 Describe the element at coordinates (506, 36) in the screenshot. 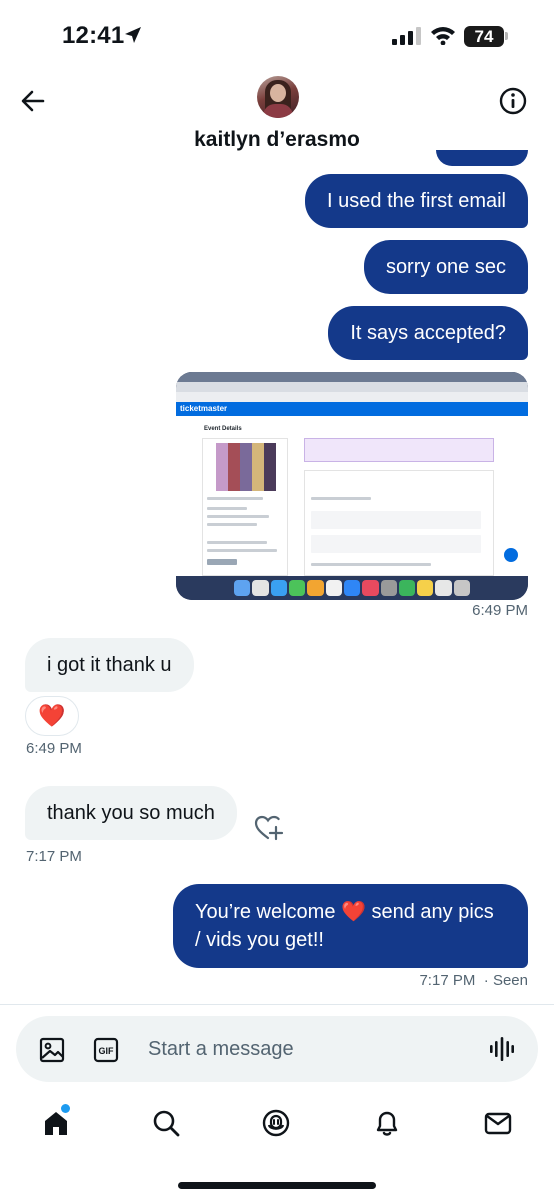

I see `battery-tip` at that location.